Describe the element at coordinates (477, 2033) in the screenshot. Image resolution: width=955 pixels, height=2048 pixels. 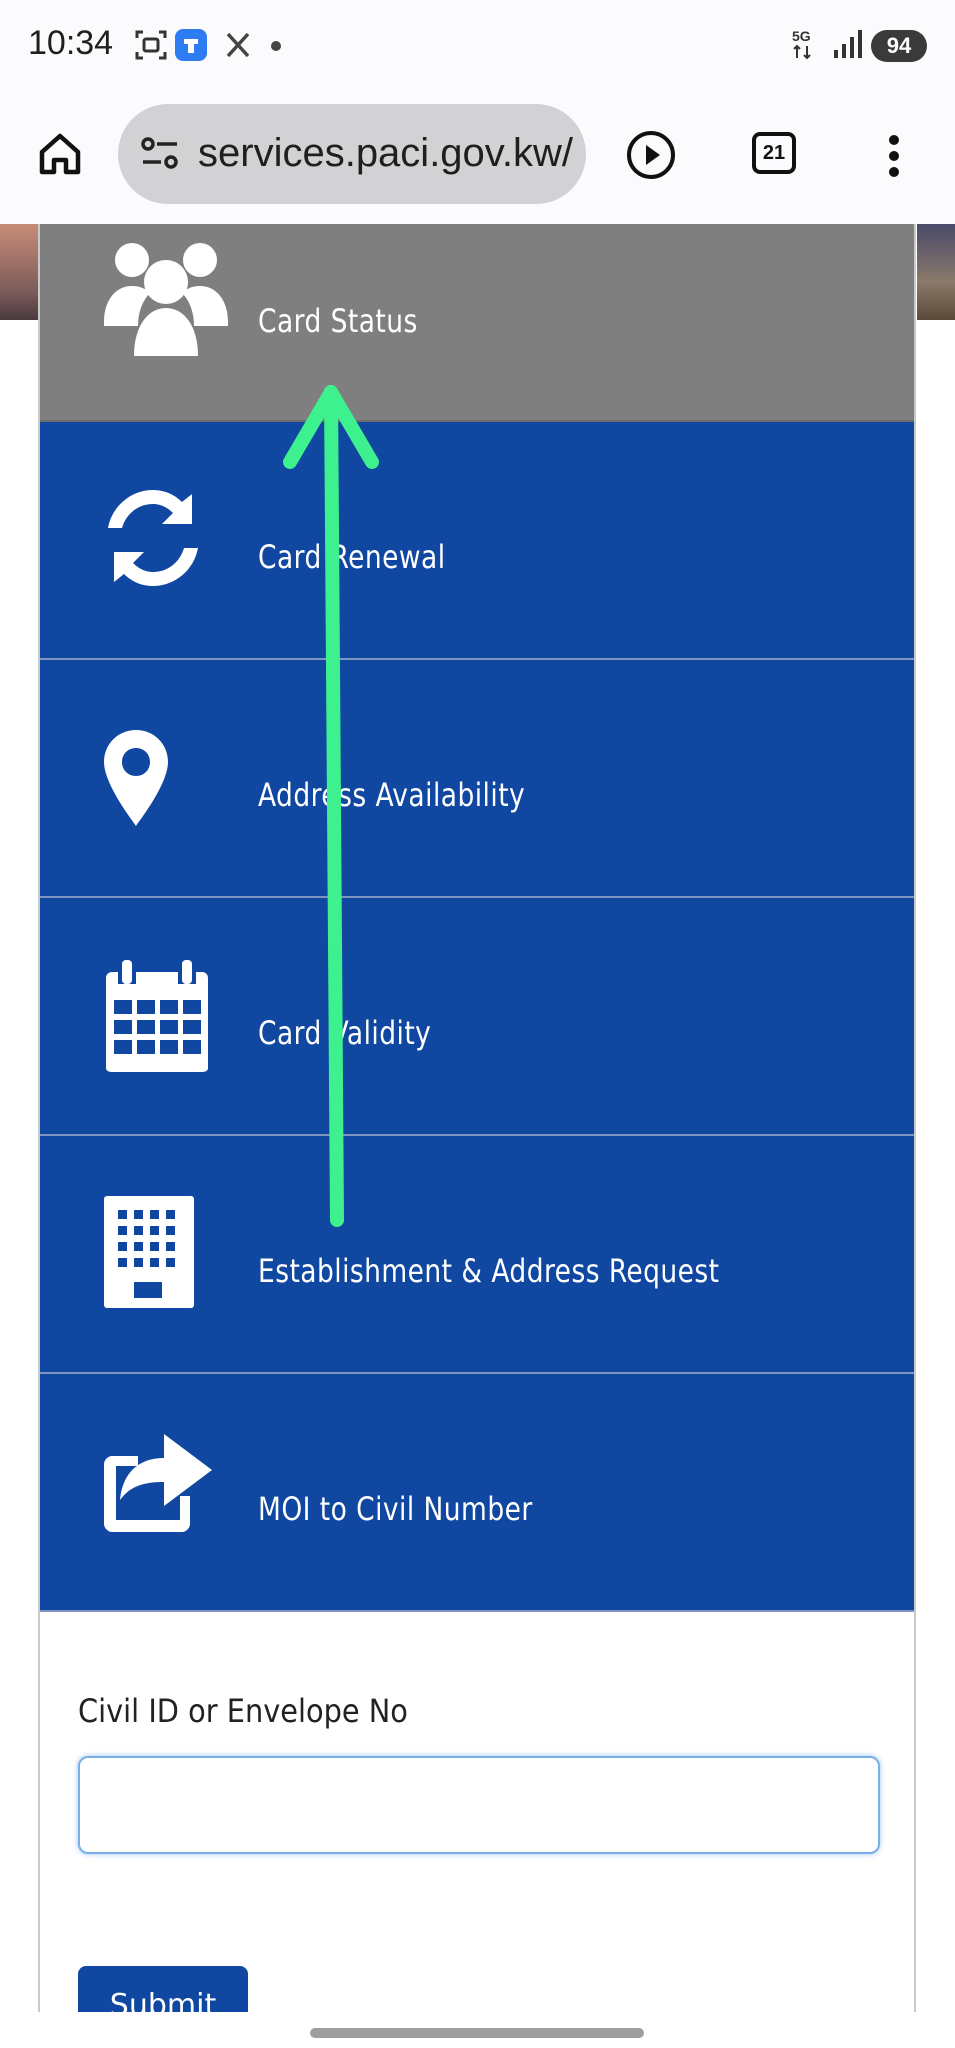
I see `gesture-handle` at that location.